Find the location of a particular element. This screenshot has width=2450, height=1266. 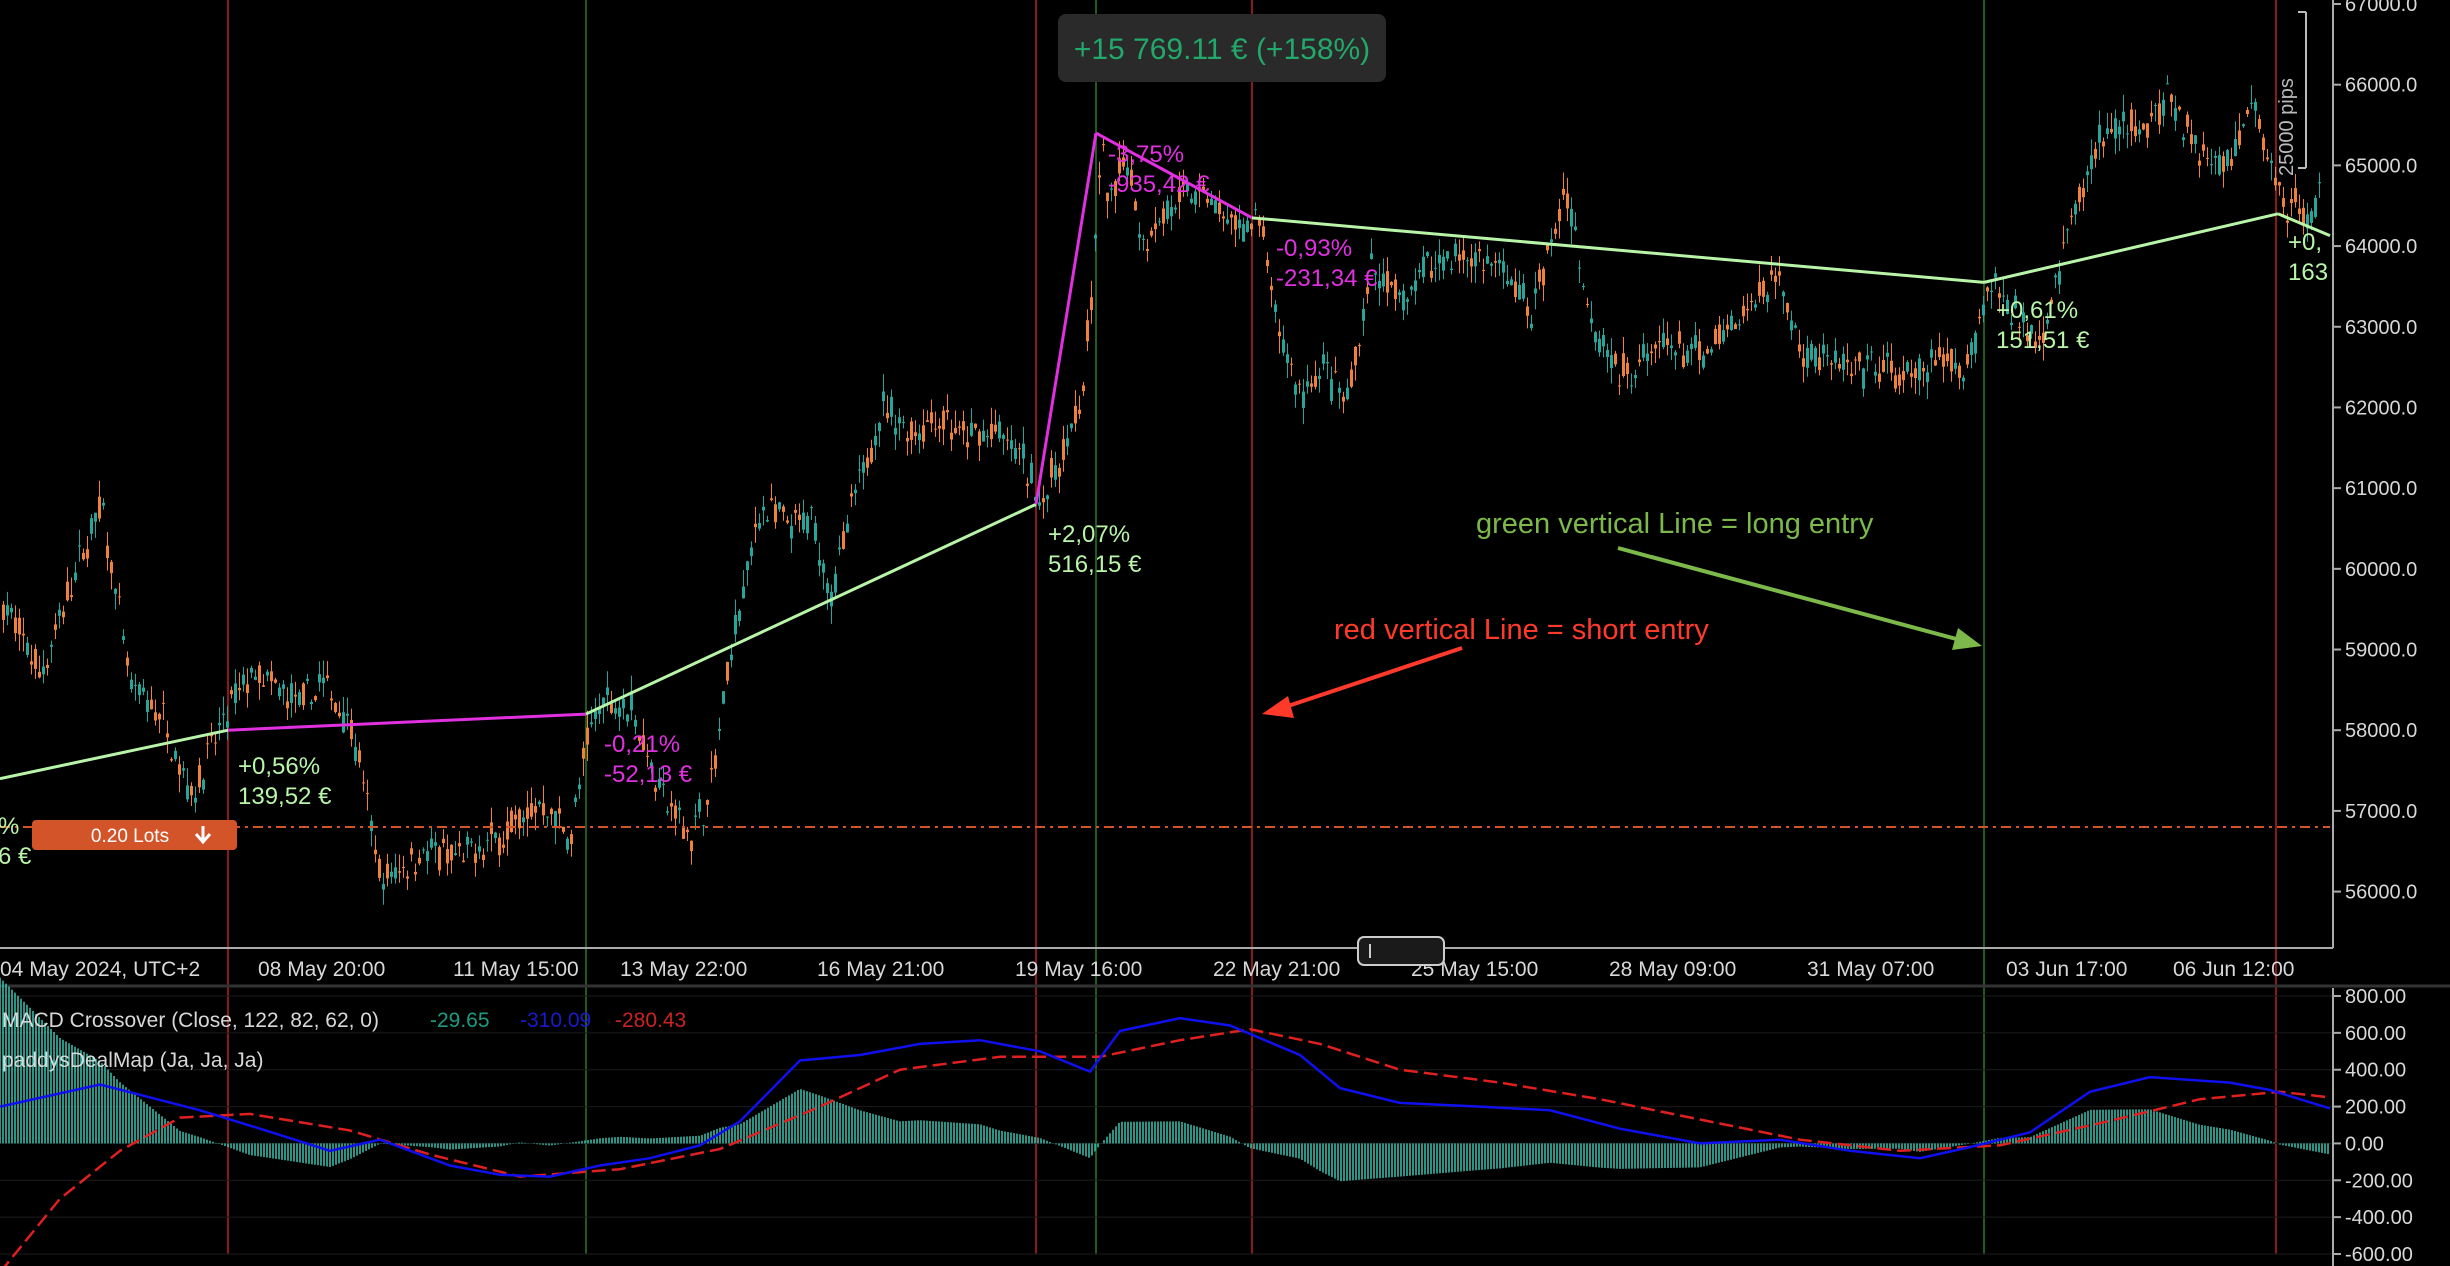

pane-splitter-handle is located at coordinates (1401, 951).